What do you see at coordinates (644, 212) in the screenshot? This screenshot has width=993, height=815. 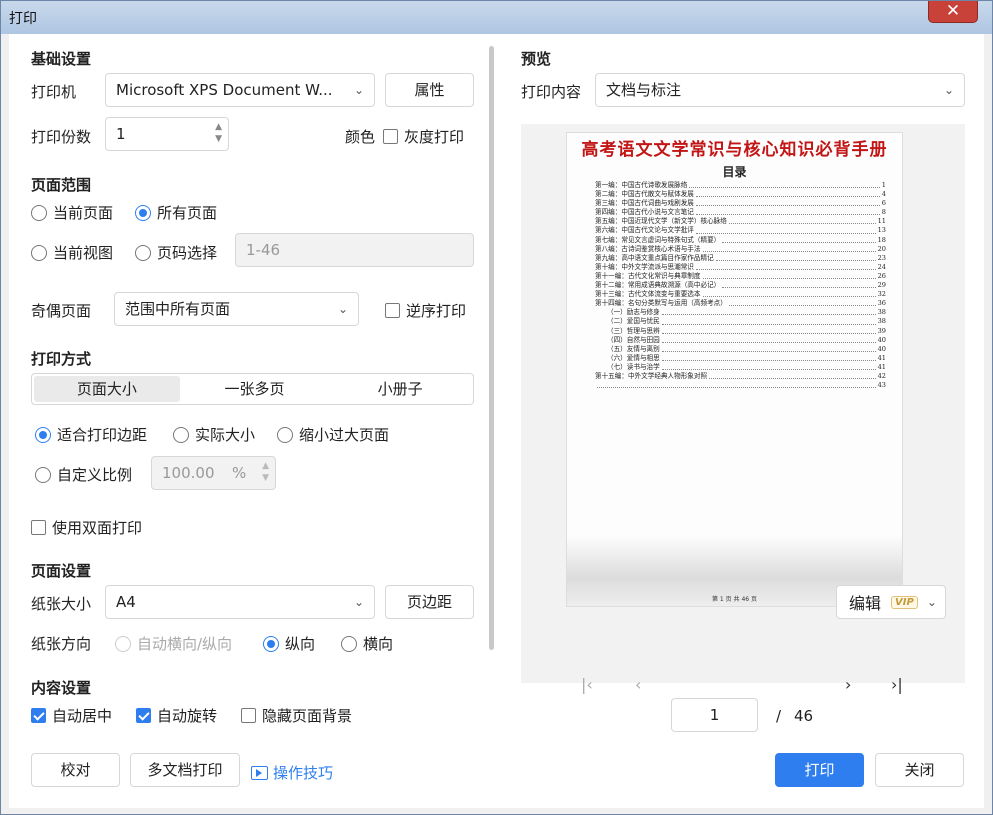 I see `toc-title: 第四编：中国古代小说与文言笔记` at bounding box center [644, 212].